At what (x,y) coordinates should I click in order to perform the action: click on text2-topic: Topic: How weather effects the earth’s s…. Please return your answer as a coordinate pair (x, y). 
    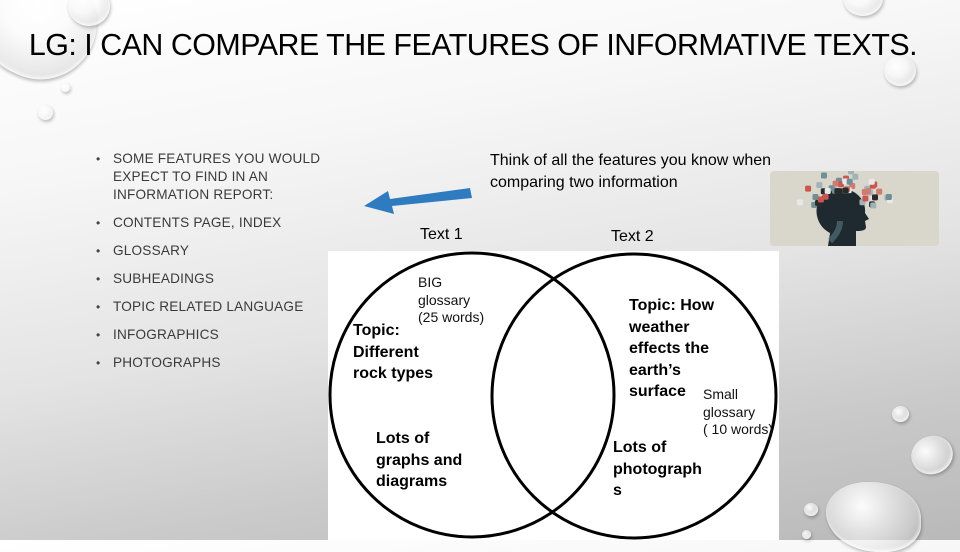
    Looking at the image, I should click on (671, 349).